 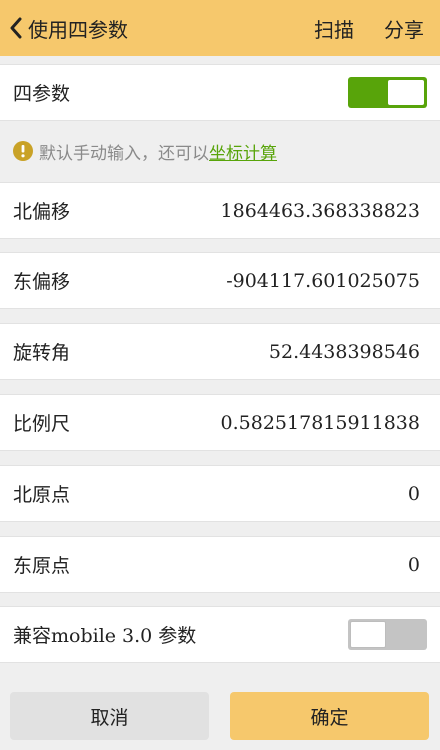 What do you see at coordinates (78, 29) in the screenshot?
I see `page-title: 使用四参数` at bounding box center [78, 29].